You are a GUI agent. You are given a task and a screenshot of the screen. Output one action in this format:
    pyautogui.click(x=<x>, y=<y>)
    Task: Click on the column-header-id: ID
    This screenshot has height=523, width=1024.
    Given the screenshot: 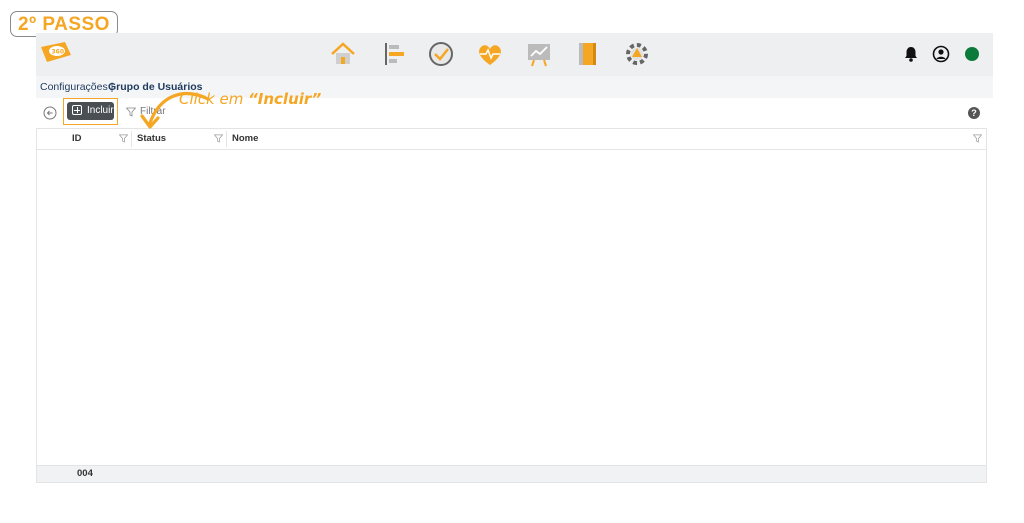 What is the action you would take?
    pyautogui.click(x=102, y=139)
    